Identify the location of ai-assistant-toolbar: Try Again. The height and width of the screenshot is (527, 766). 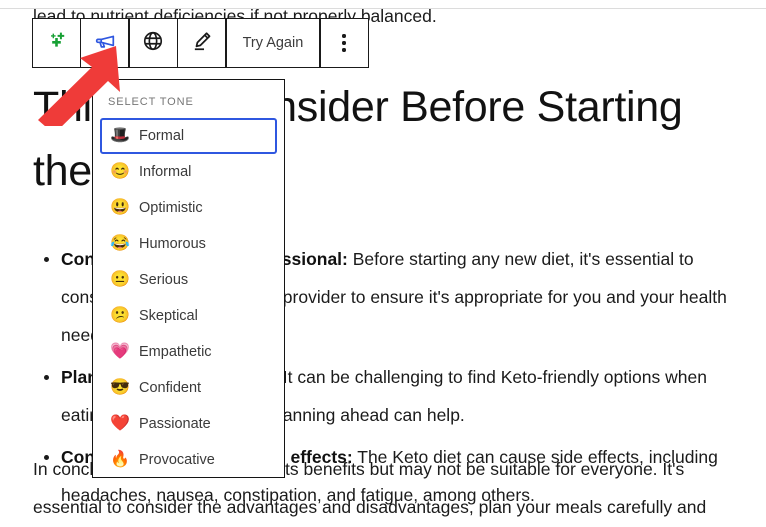
(200, 43).